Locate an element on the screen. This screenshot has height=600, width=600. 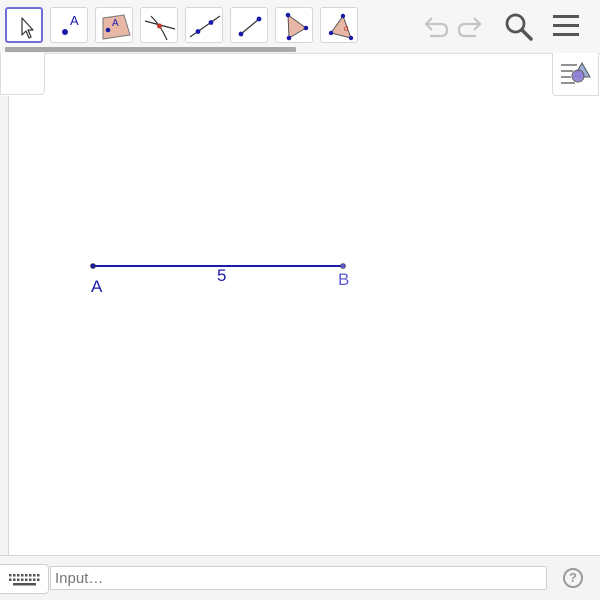
keyboard-button is located at coordinates (24, 579).